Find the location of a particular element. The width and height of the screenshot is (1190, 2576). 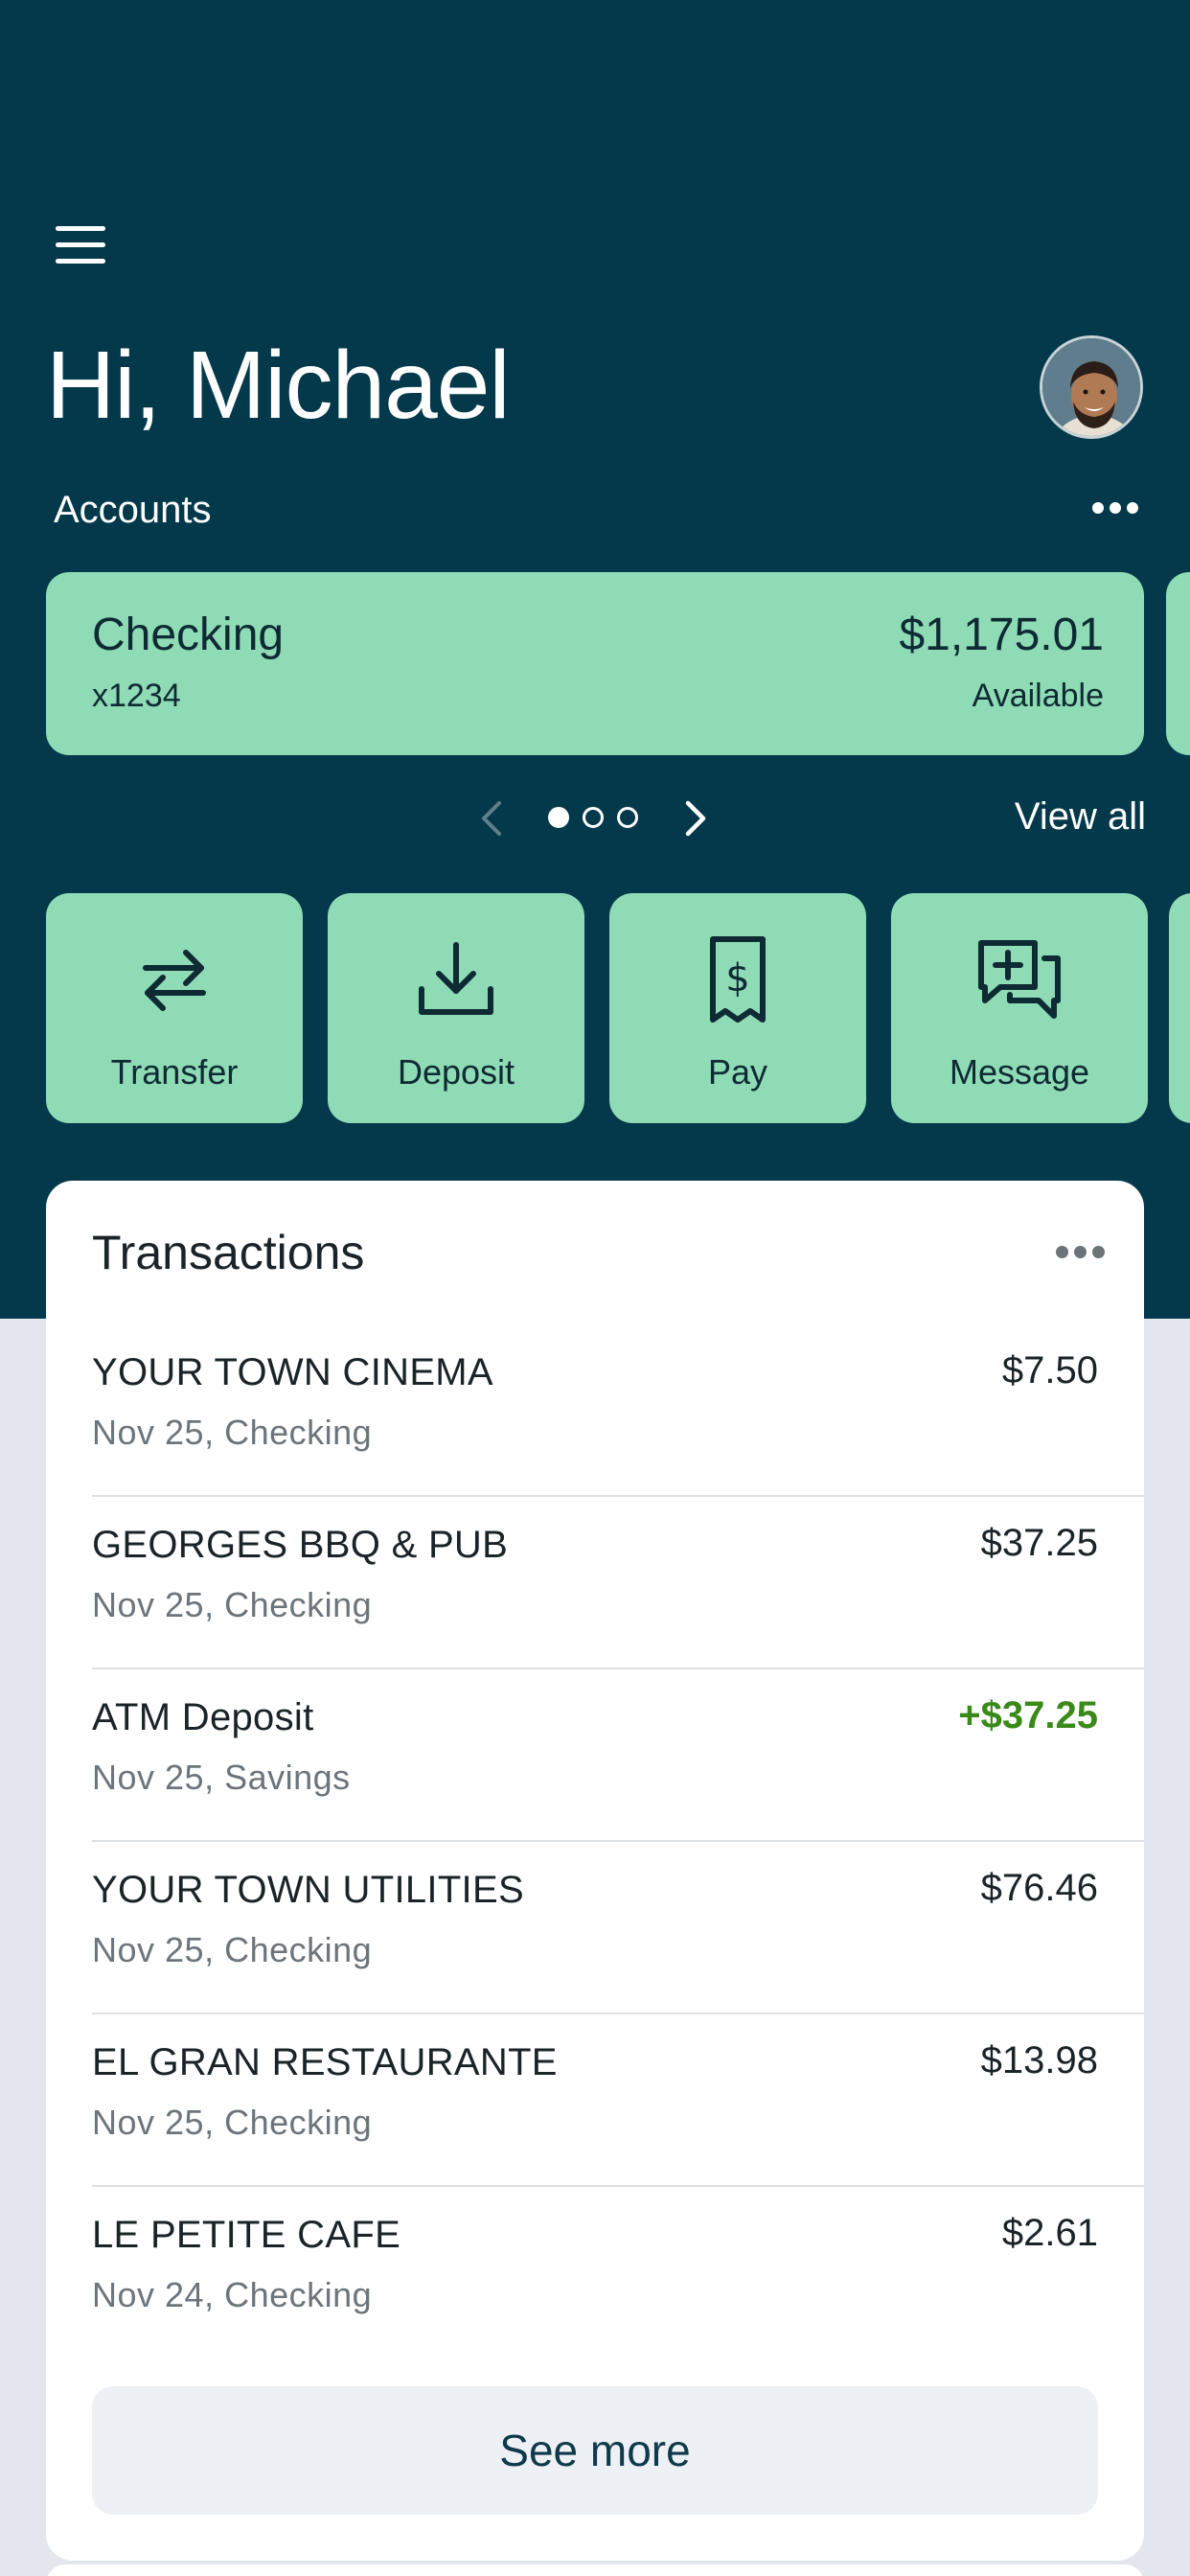

transaction-amount: $7.50 is located at coordinates (1049, 1370).